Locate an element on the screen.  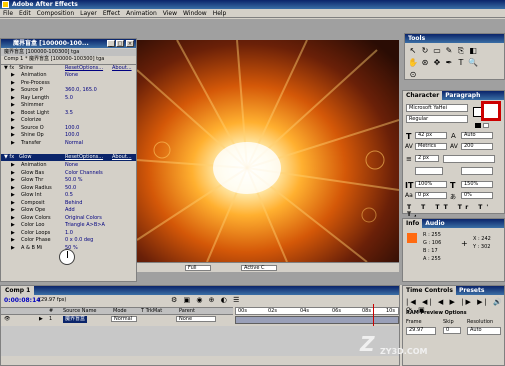
effect-param-row: ▶ Glow Ope Add is located at coordinates (68, 210).